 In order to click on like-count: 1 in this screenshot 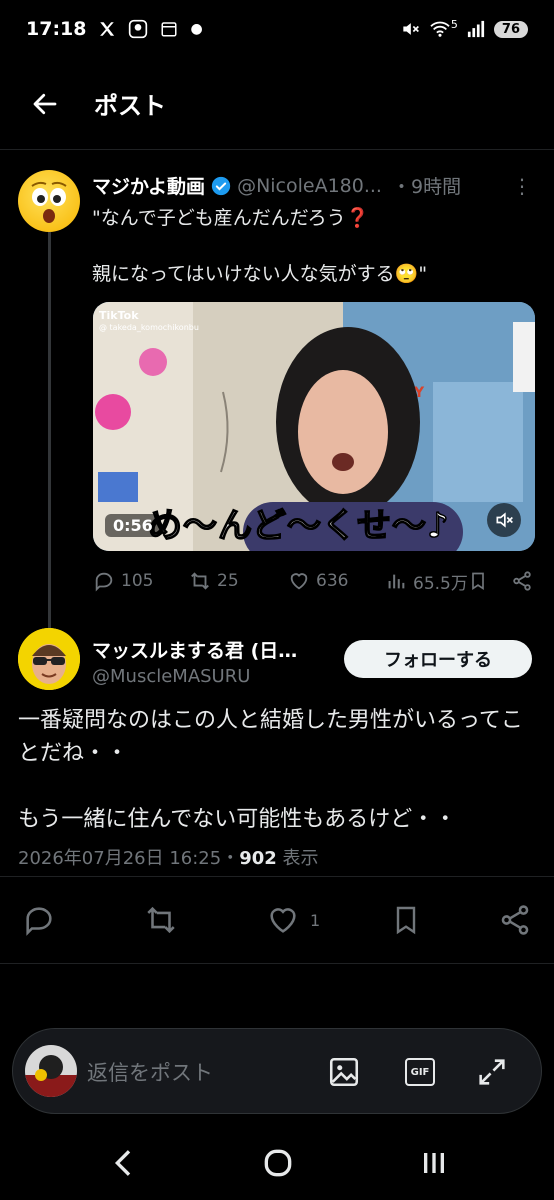, I will do `click(315, 920)`.